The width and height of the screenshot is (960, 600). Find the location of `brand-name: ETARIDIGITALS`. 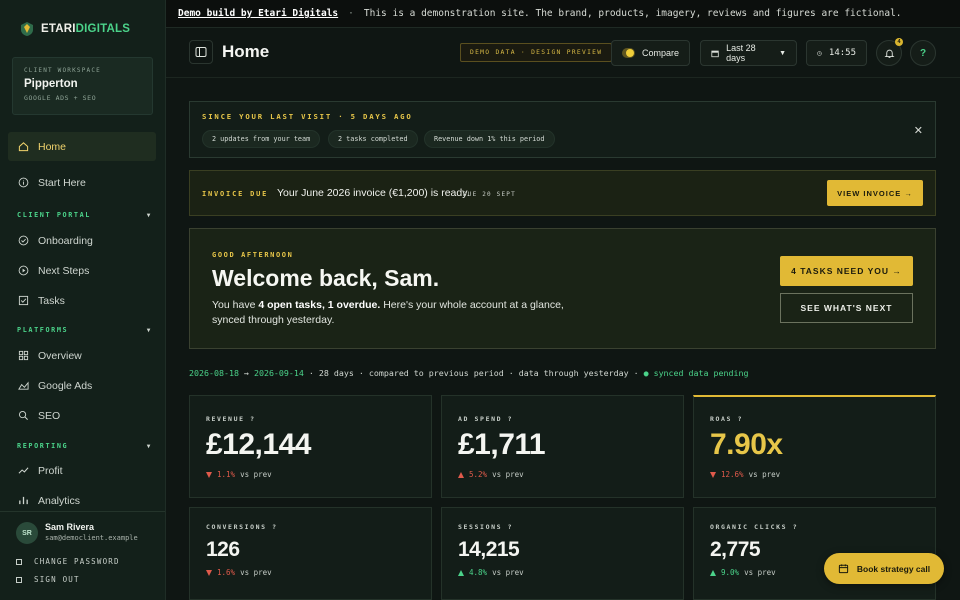

brand-name: ETARIDIGITALS is located at coordinates (86, 29).